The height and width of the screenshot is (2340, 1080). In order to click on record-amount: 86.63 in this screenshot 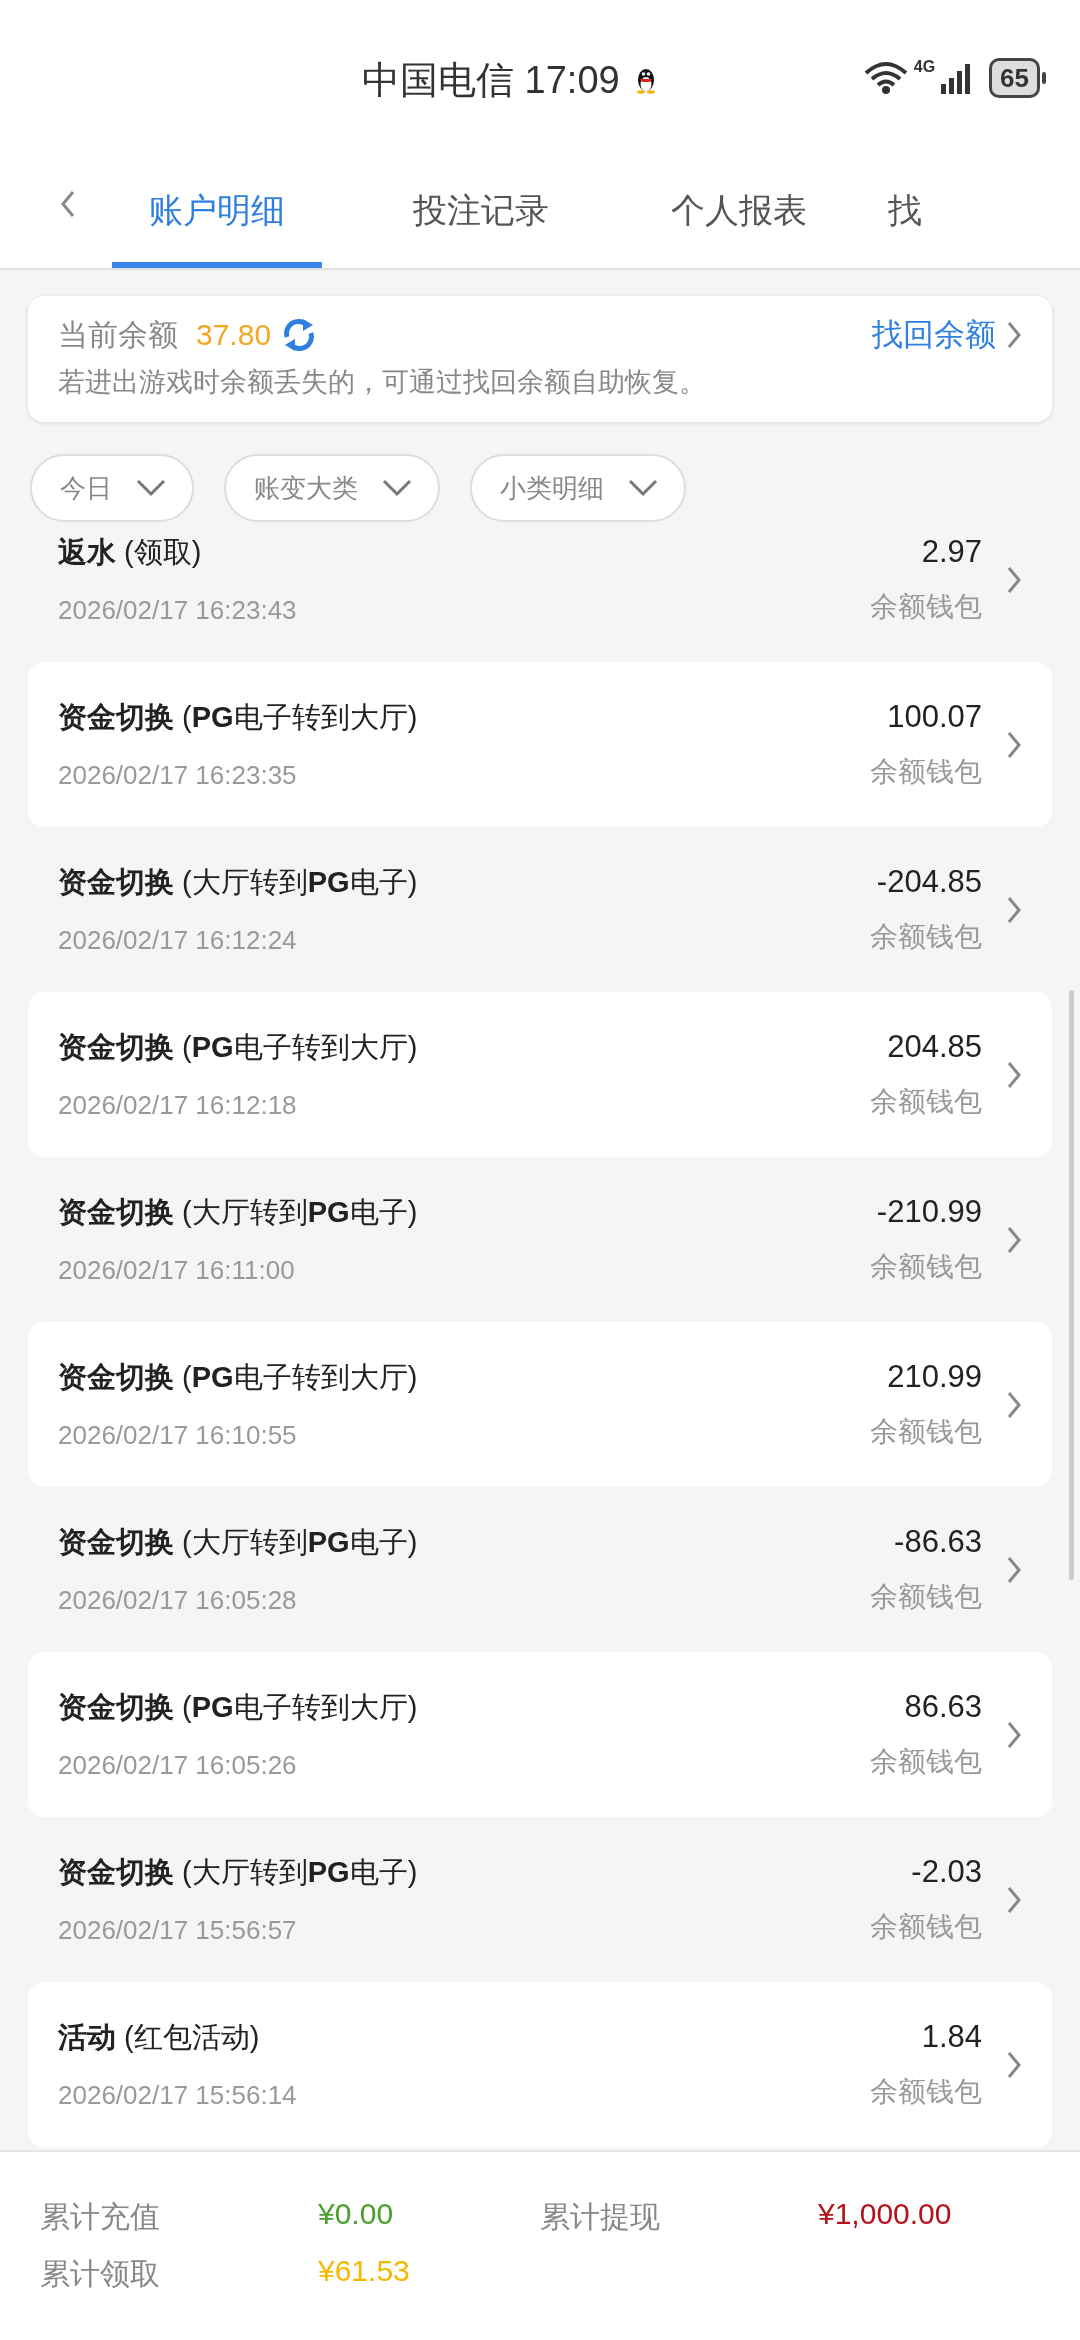, I will do `click(943, 1706)`.